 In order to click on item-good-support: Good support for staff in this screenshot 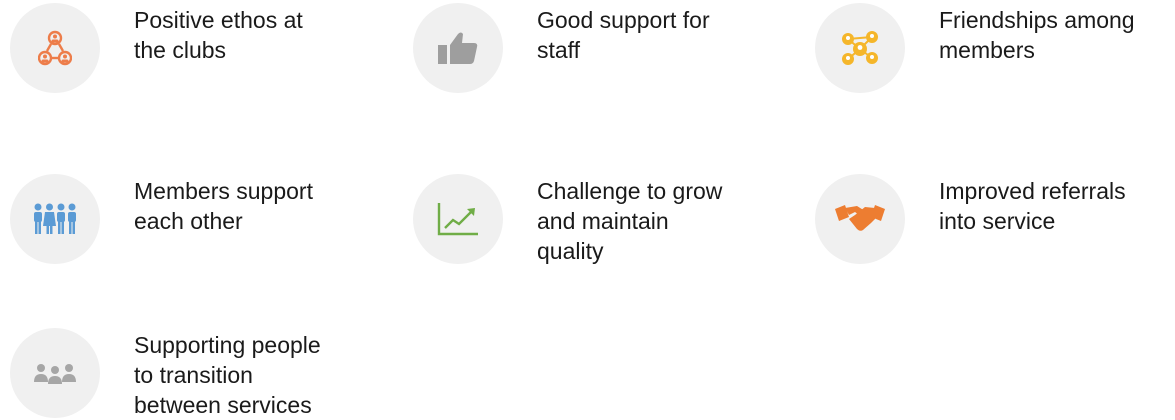, I will do `click(561, 48)`.